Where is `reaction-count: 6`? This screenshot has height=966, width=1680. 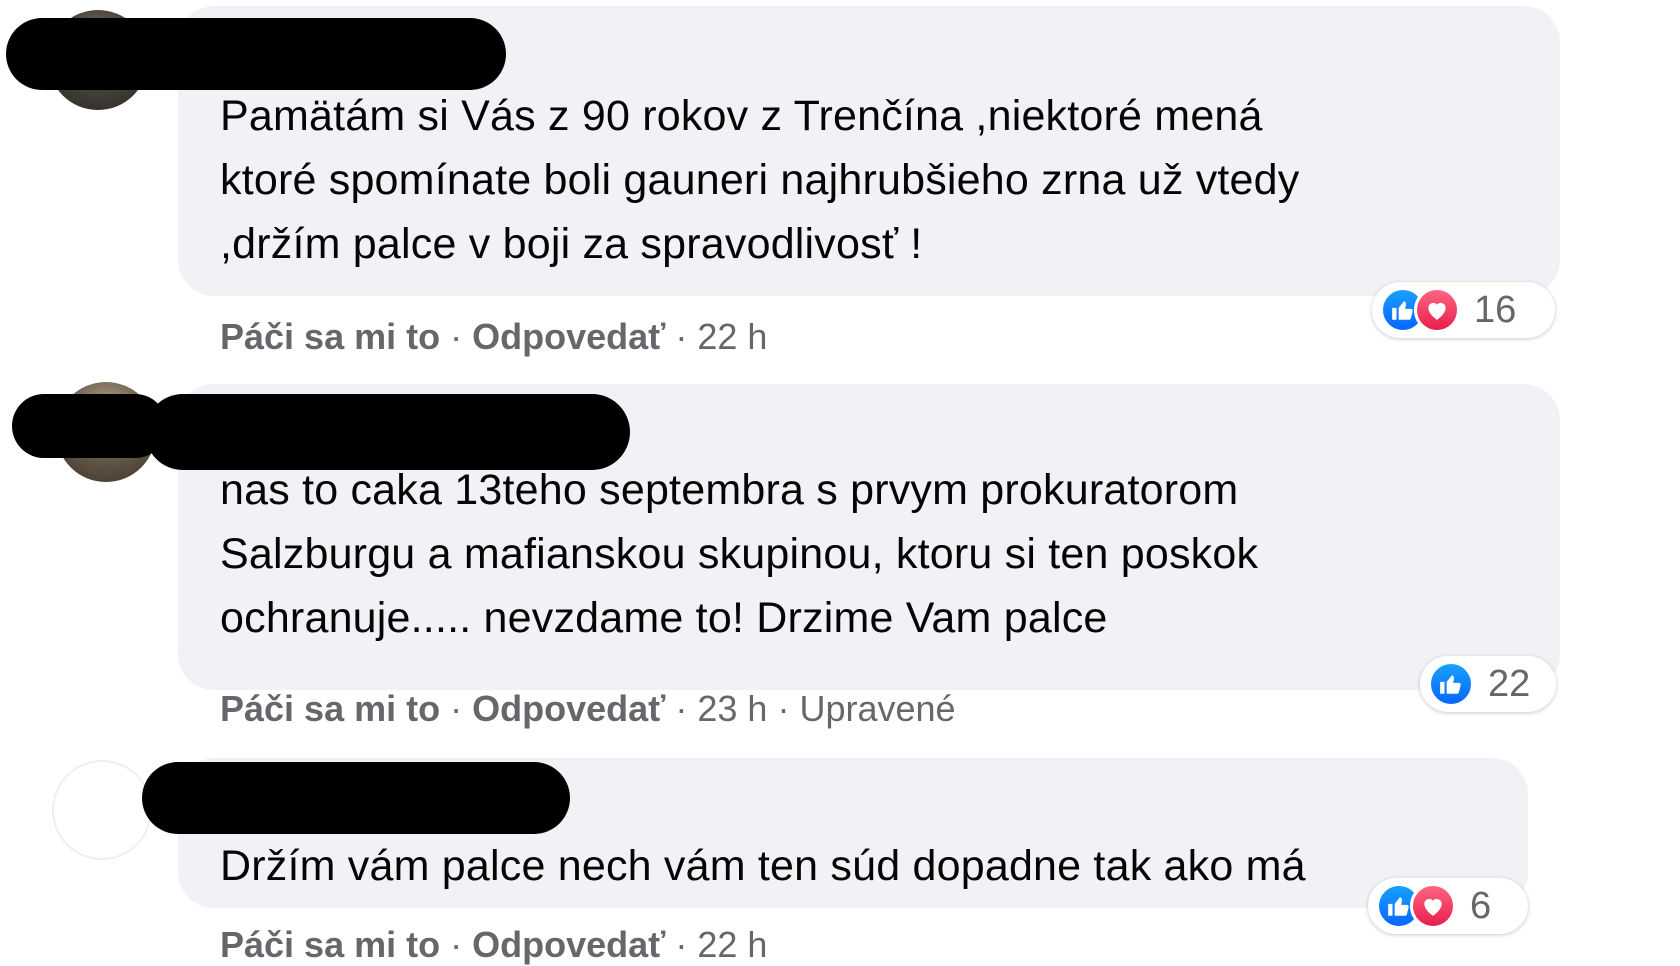
reaction-count: 6 is located at coordinates (1481, 905).